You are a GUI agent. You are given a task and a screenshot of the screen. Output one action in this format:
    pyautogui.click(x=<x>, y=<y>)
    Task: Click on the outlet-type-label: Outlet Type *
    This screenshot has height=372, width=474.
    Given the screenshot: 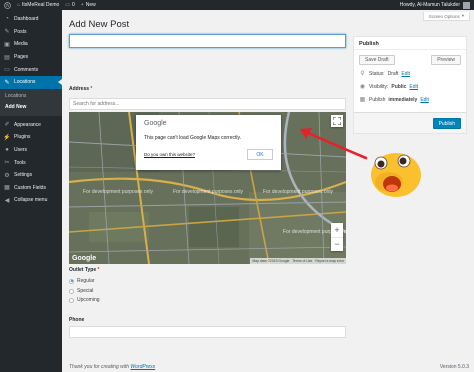 What is the action you would take?
    pyautogui.click(x=84, y=270)
    